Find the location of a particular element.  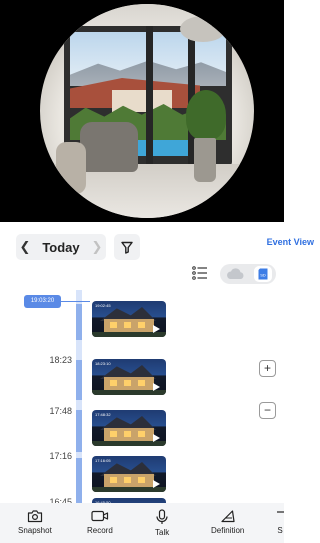

timeline-time-label: 17:16 is located at coordinates (60, 456).